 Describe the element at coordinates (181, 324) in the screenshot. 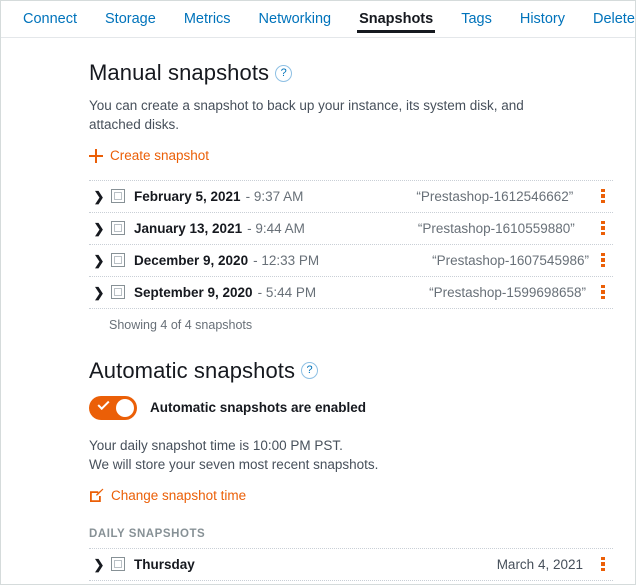

I see `showing-count: Showing 4 of 4 snapshots` at that location.